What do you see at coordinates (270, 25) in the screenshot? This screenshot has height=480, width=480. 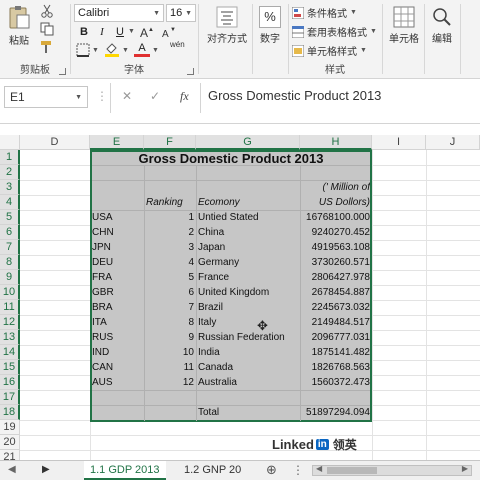 I see `number-format-button: % 数字` at bounding box center [270, 25].